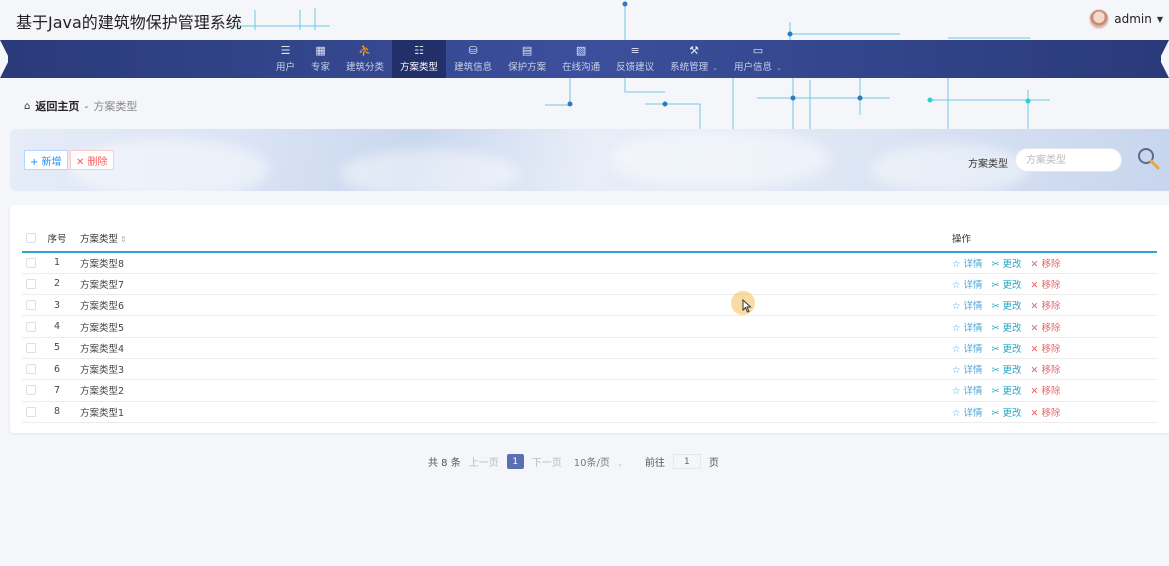 The height and width of the screenshot is (566, 1169). Describe the element at coordinates (527, 50) in the screenshot. I see `clipboard-icon: ▤` at that location.